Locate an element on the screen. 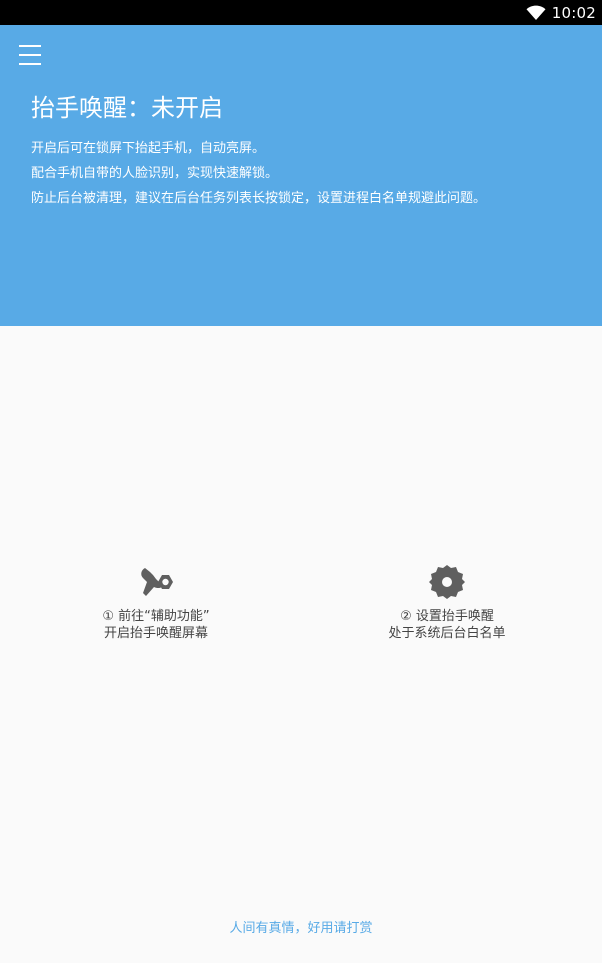  status-bar: 10:02 is located at coordinates (301, 12).